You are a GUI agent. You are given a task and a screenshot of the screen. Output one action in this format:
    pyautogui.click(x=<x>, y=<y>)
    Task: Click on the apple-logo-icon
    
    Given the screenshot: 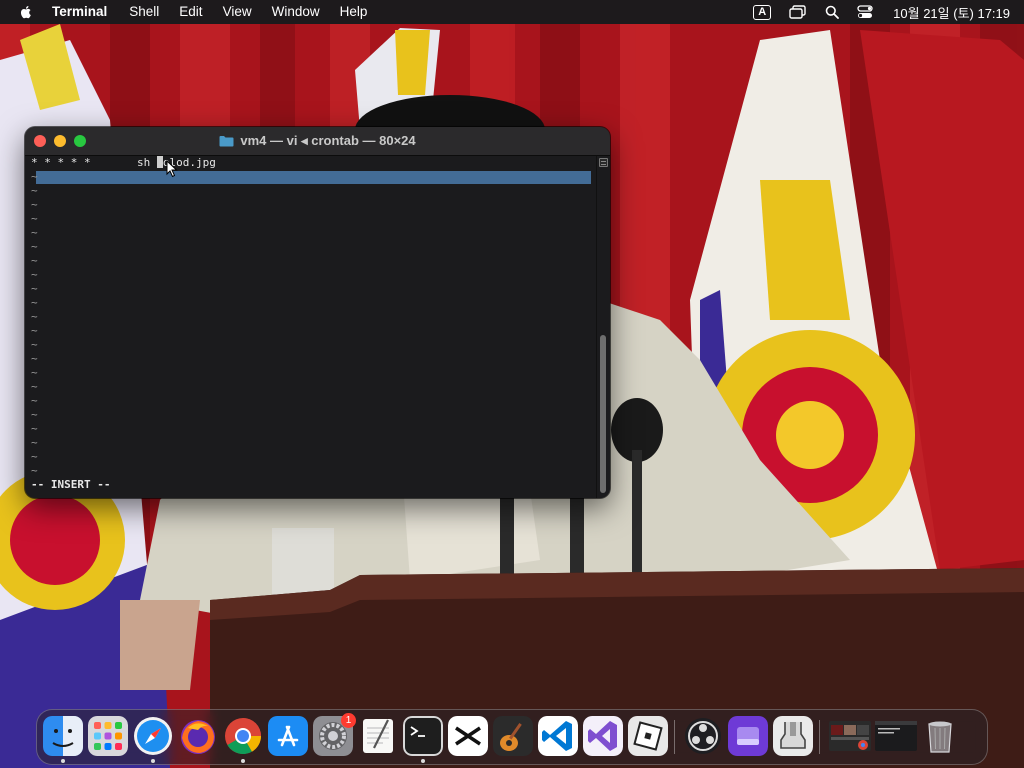 What is the action you would take?
    pyautogui.click(x=26, y=12)
    